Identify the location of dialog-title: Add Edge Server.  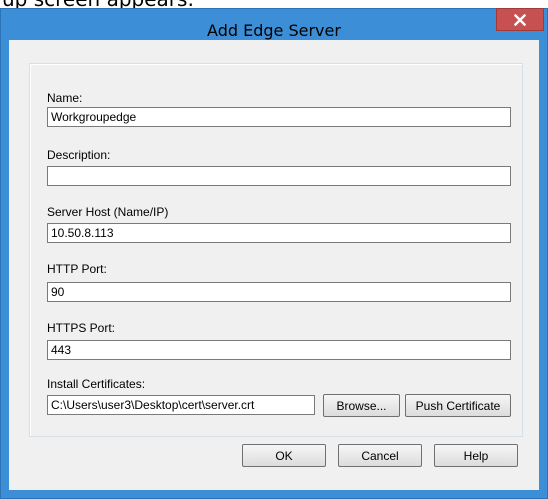
(274, 30).